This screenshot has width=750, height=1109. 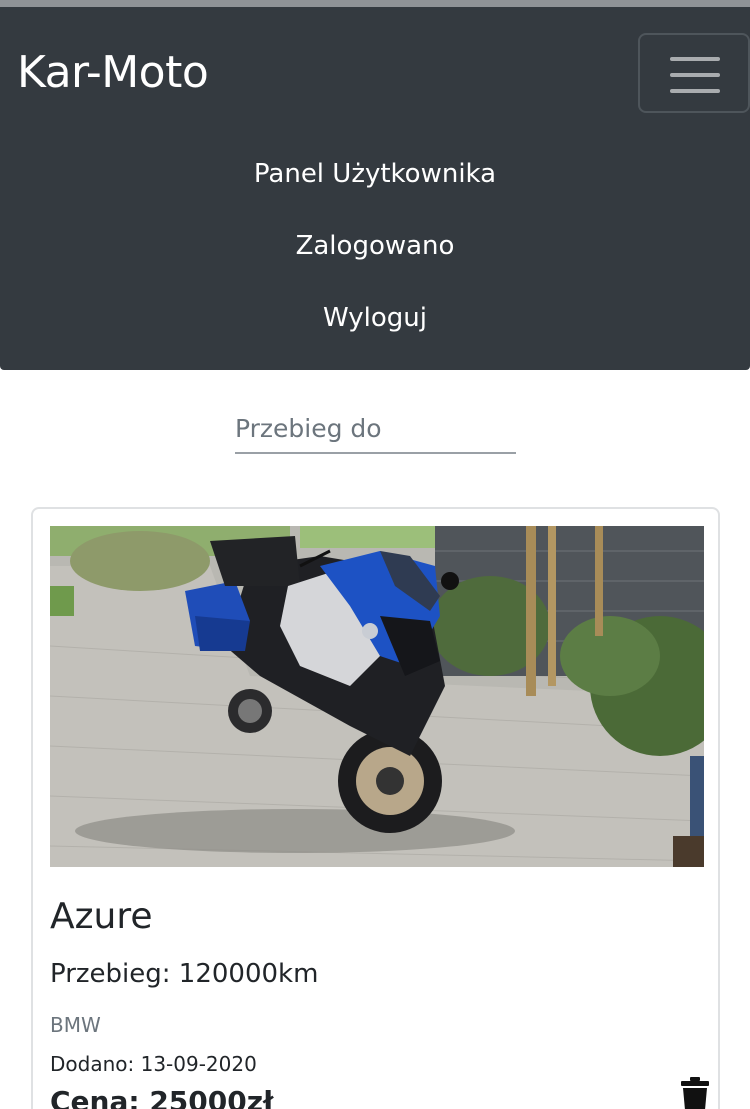 I want to click on top-strip, so click(x=375, y=3).